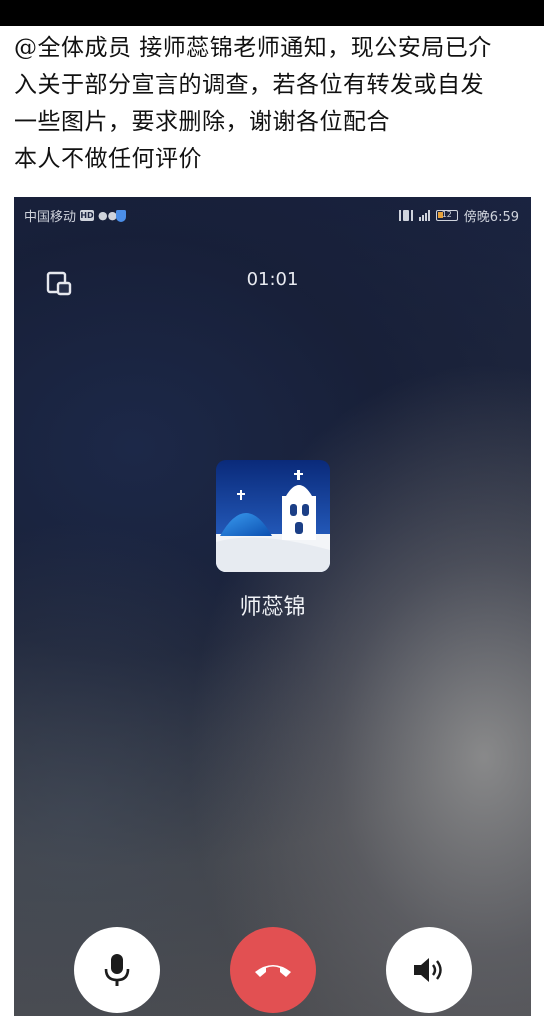 This screenshot has width=544, height=1016. I want to click on mute-button, so click(117, 970).